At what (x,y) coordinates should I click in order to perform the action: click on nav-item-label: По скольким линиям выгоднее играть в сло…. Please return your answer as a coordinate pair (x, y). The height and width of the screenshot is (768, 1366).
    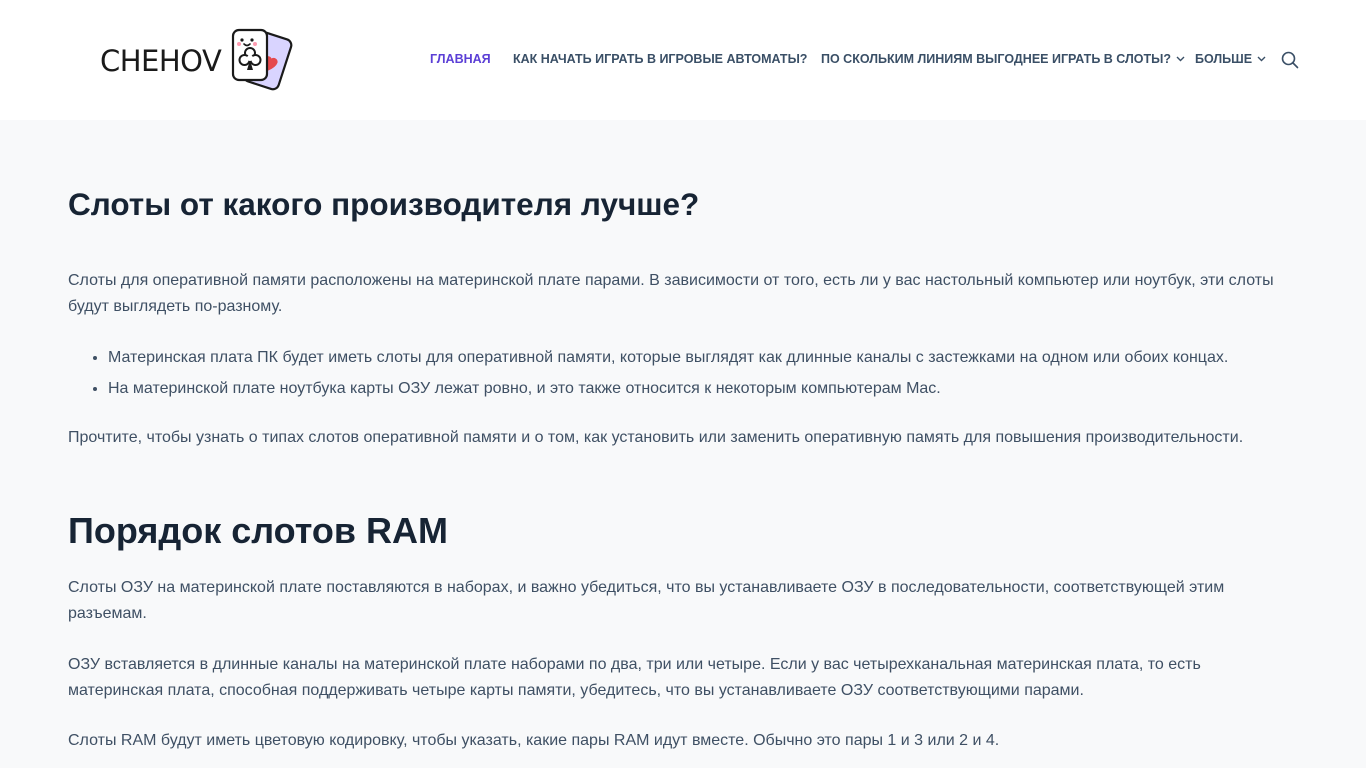
    Looking at the image, I should click on (996, 59).